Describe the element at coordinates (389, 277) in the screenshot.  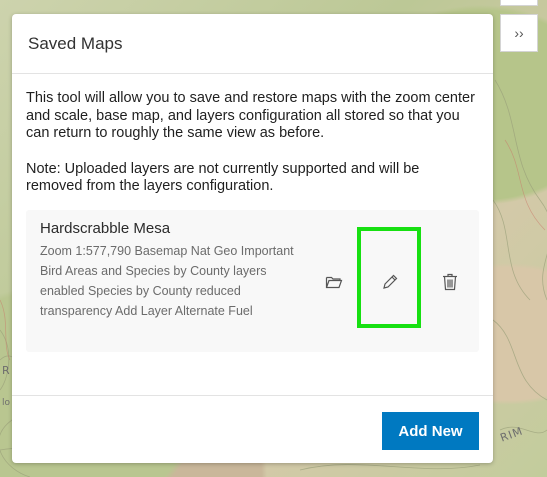
I see `edit-highlight-box` at that location.